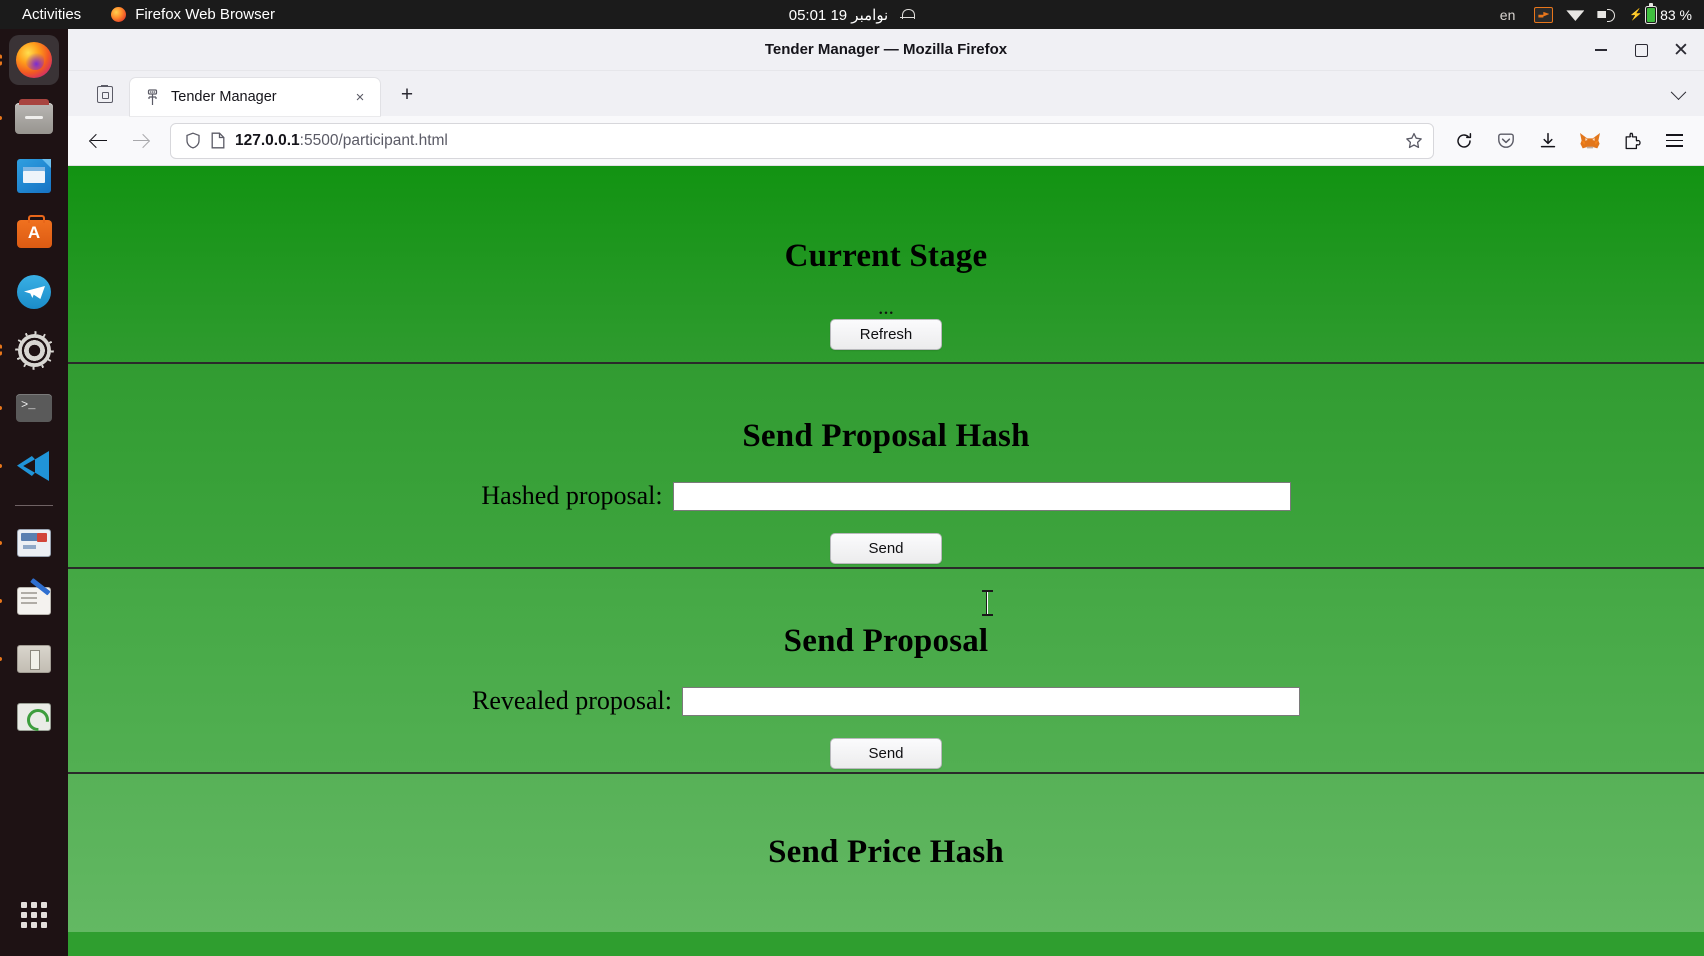  I want to click on disk-utility-icon, so click(34, 717).